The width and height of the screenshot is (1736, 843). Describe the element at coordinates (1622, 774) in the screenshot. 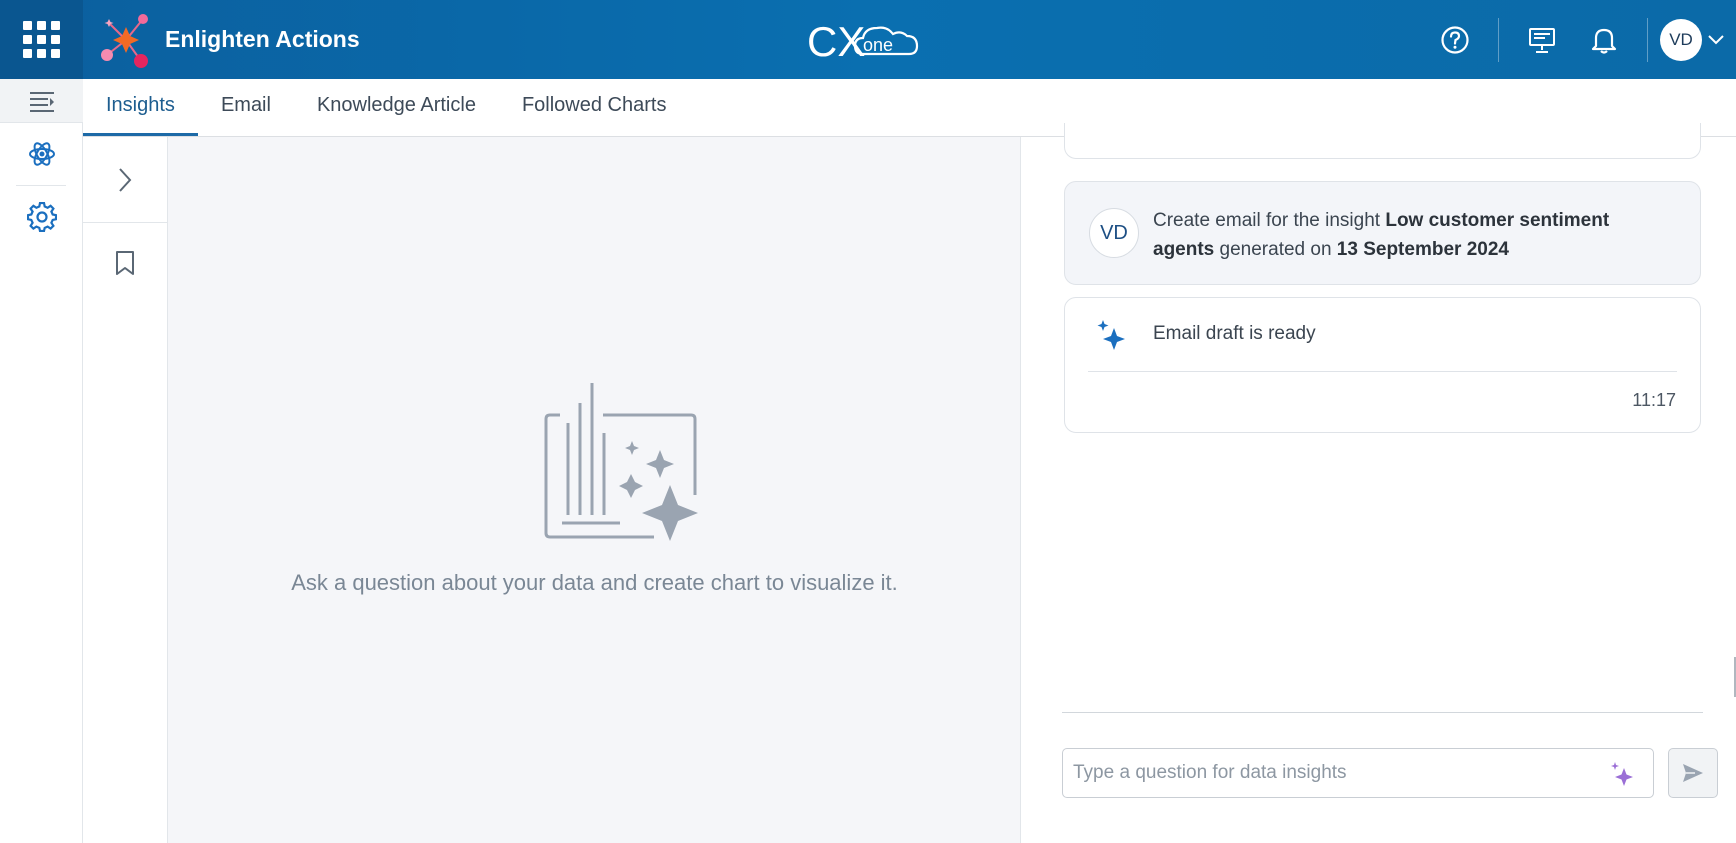

I see `ai-sparkle-icon` at that location.